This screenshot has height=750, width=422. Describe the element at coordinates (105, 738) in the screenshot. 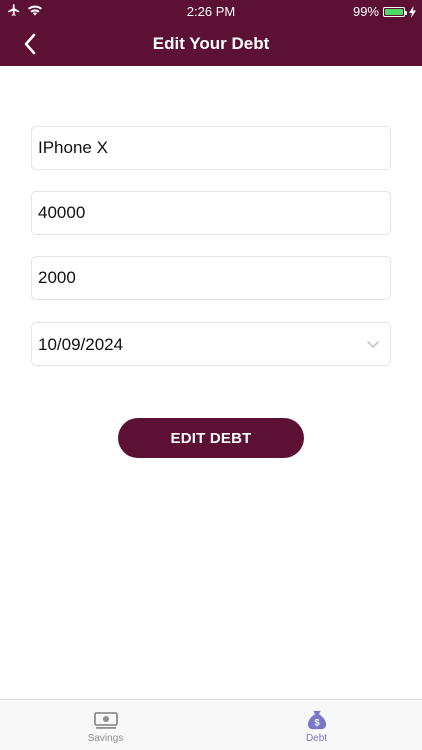

I see `tab-label-savings: Savings` at that location.